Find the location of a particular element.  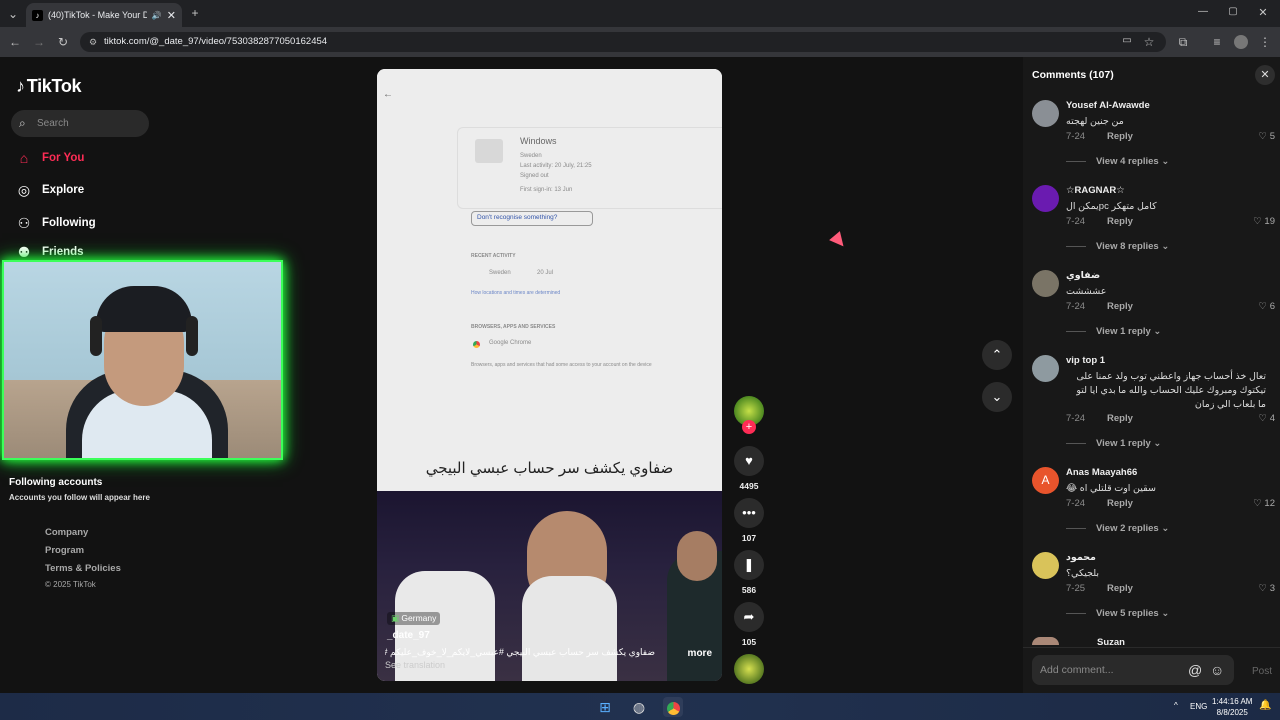

footer-company-link: Company is located at coordinates (66, 532).